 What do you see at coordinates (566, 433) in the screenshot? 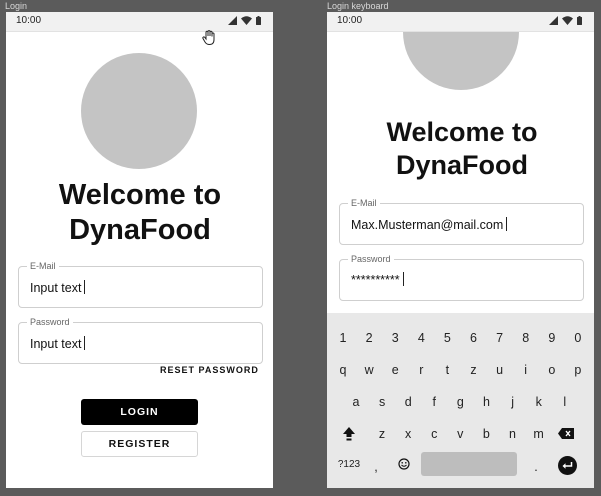
I see `backspace-icon` at bounding box center [566, 433].